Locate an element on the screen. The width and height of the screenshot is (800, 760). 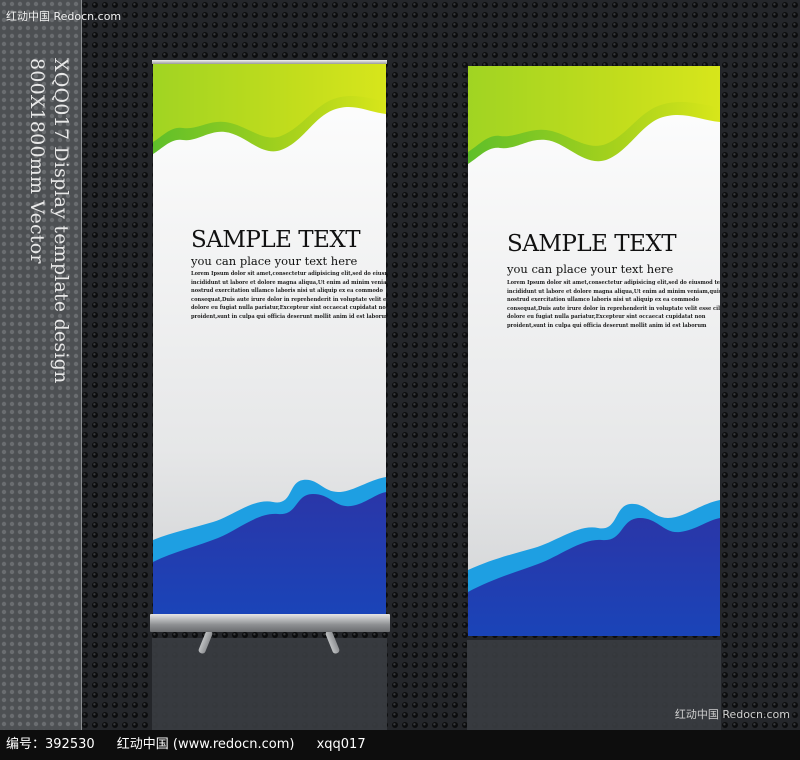
footer-code: 编号：392530 is located at coordinates (50, 744).